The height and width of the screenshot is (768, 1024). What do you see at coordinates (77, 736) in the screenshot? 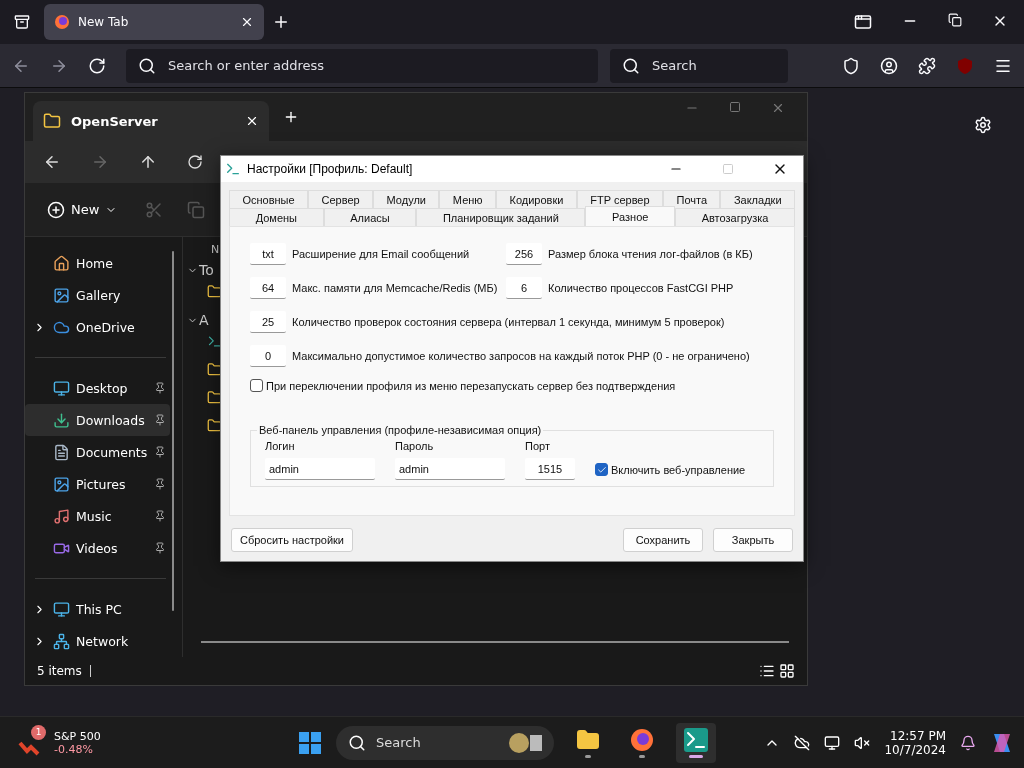
I see `widget-title: S&P 500` at bounding box center [77, 736].